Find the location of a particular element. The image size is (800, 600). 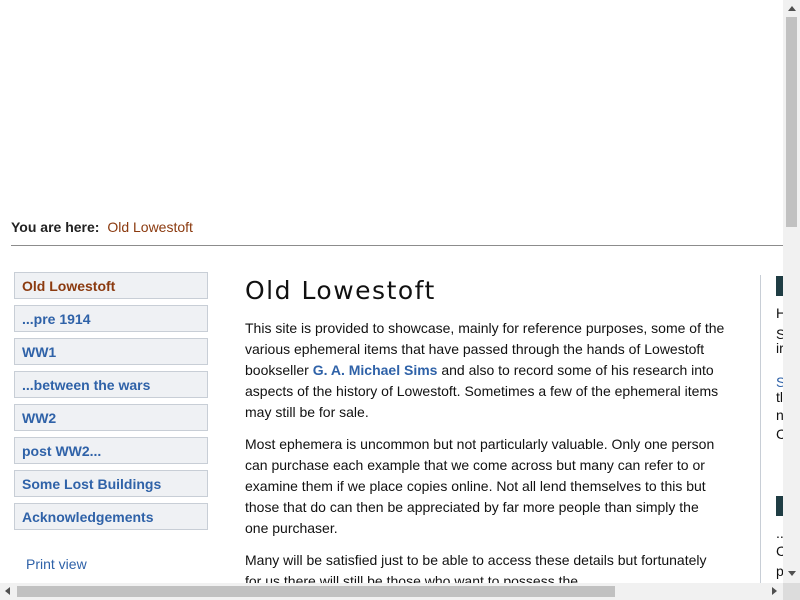

right-text-fragment: H is located at coordinates (779, 313).